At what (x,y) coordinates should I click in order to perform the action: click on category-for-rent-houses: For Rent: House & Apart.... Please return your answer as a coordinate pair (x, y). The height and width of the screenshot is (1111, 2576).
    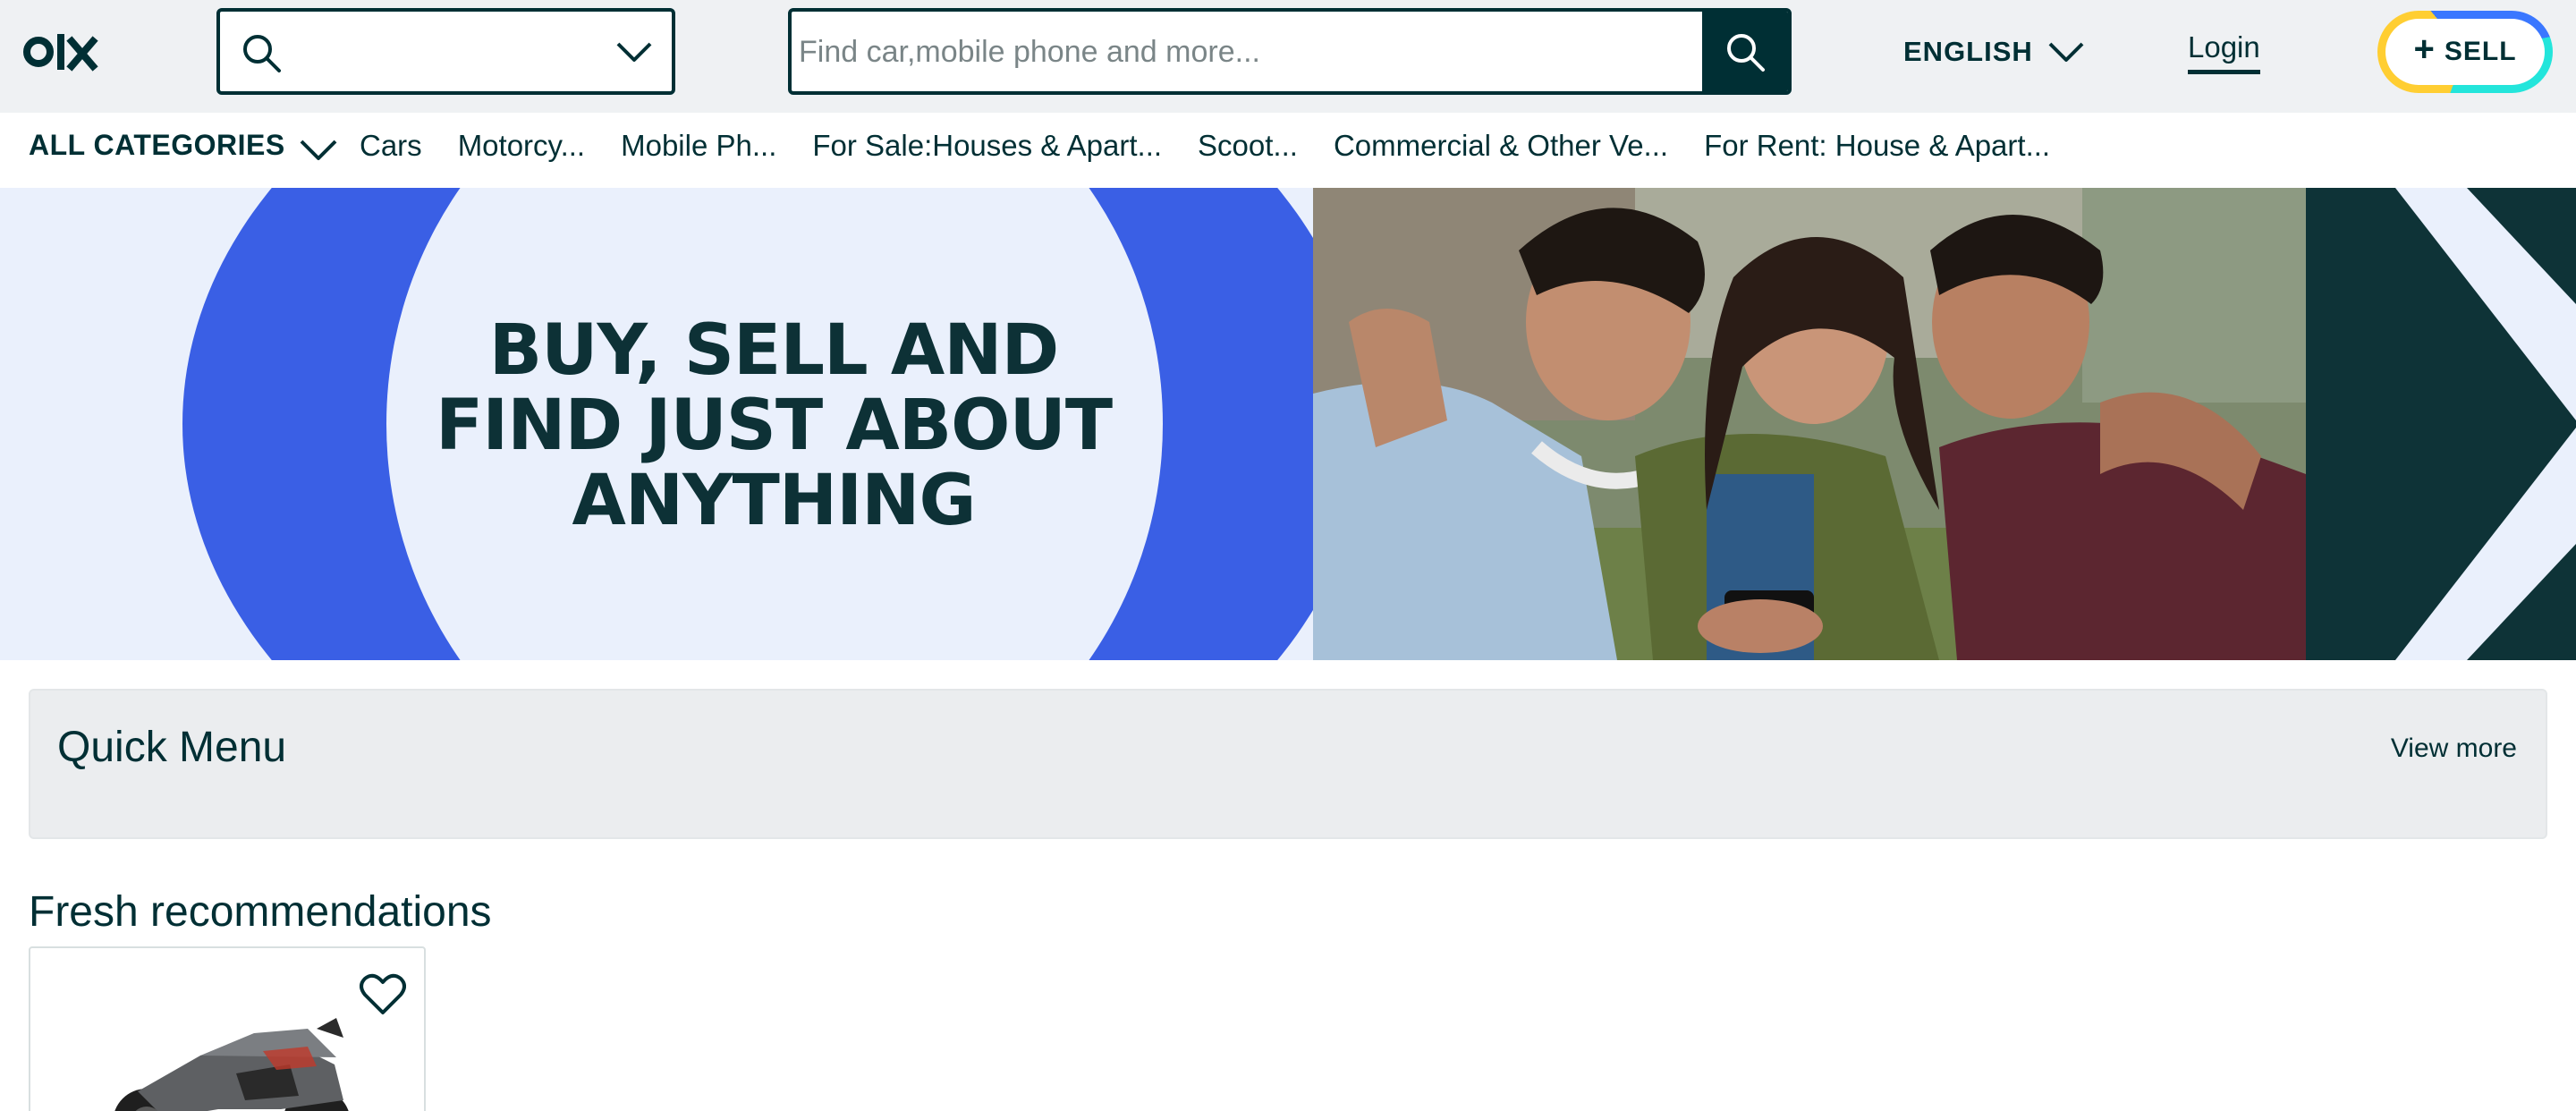
    Looking at the image, I should click on (1877, 146).